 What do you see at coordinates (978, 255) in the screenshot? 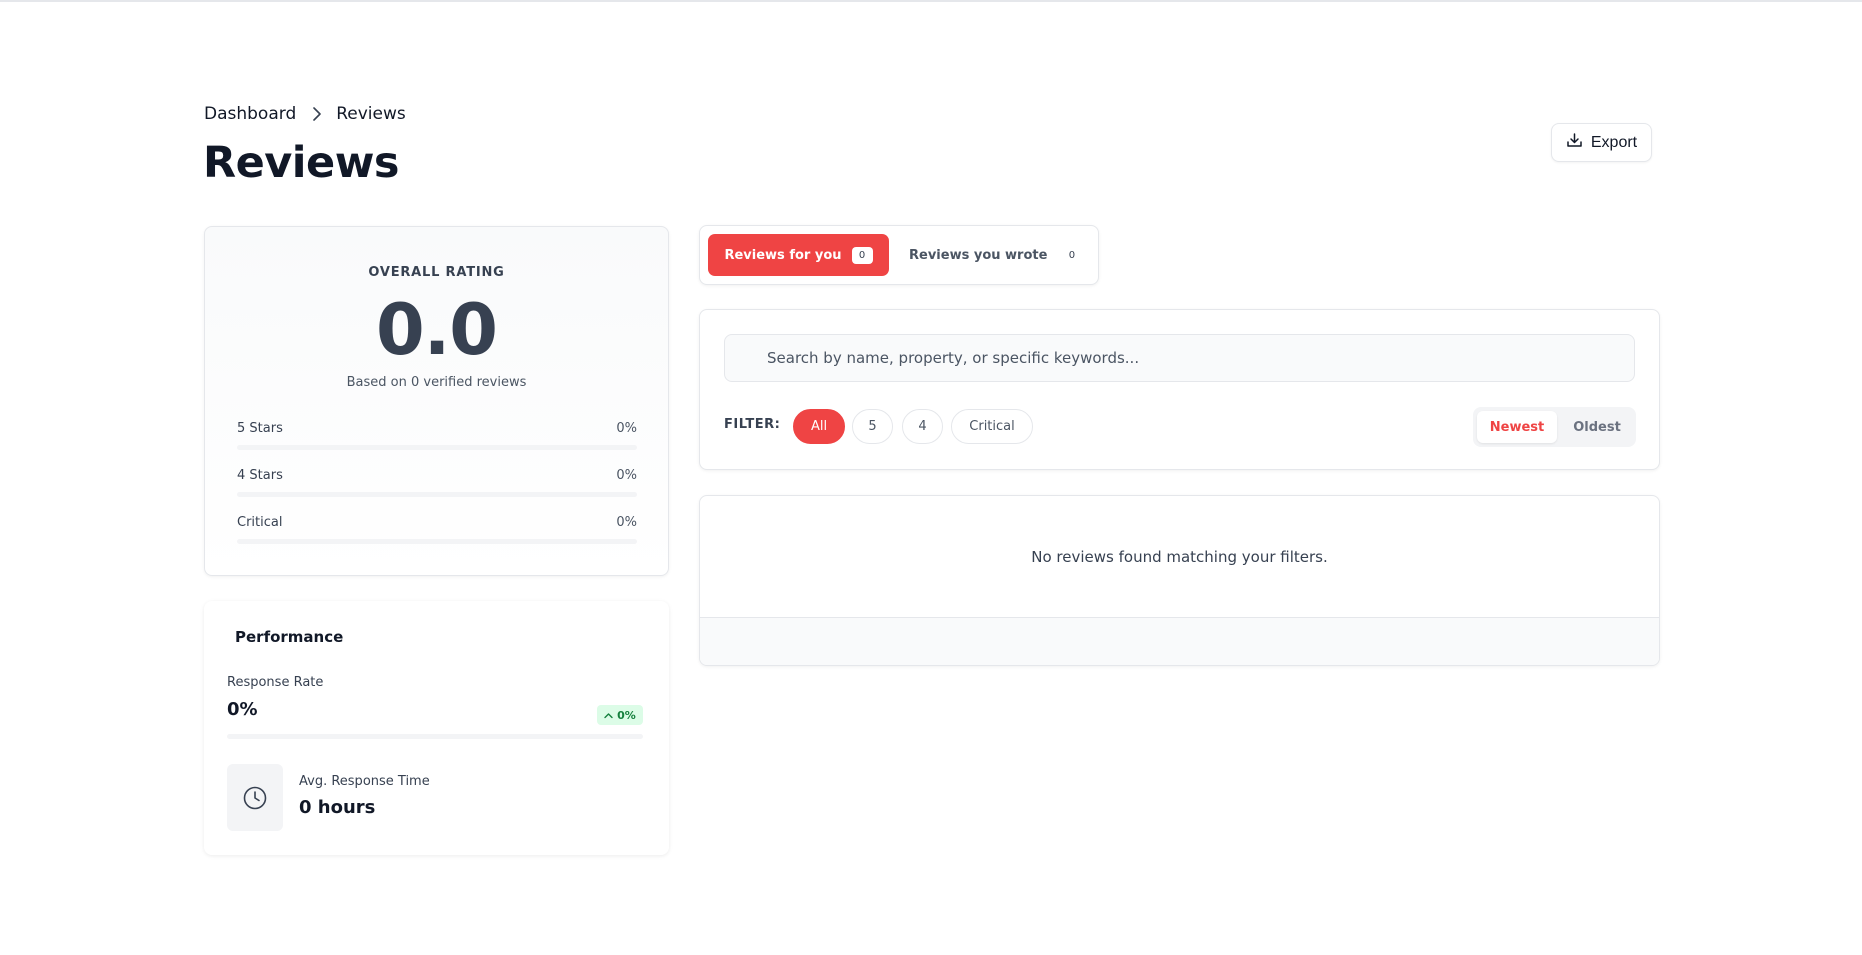
I see `tab-label: Reviews you wrote` at bounding box center [978, 255].